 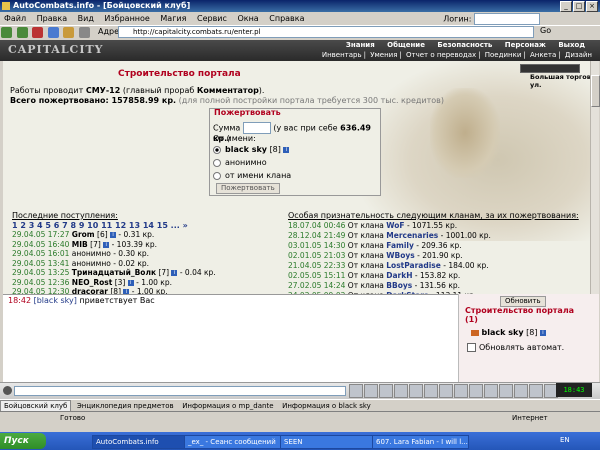 What do you see at coordinates (217, 175) in the screenshot?
I see `radio-clan` at bounding box center [217, 175].